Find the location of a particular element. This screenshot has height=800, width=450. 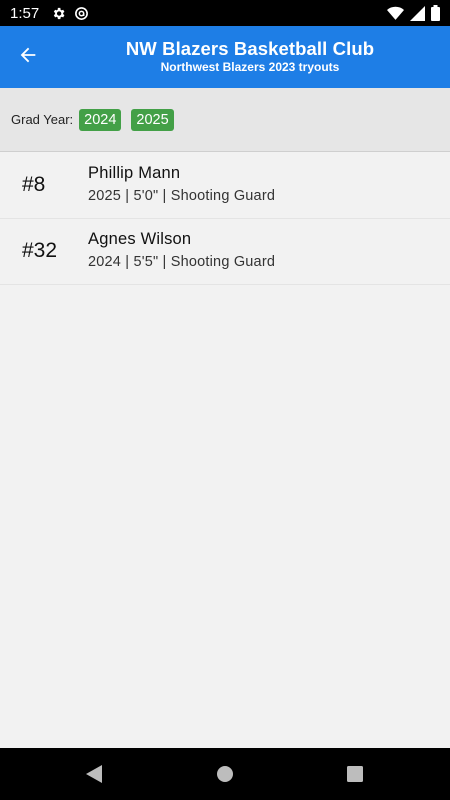

system-nav-bar is located at coordinates (225, 774).